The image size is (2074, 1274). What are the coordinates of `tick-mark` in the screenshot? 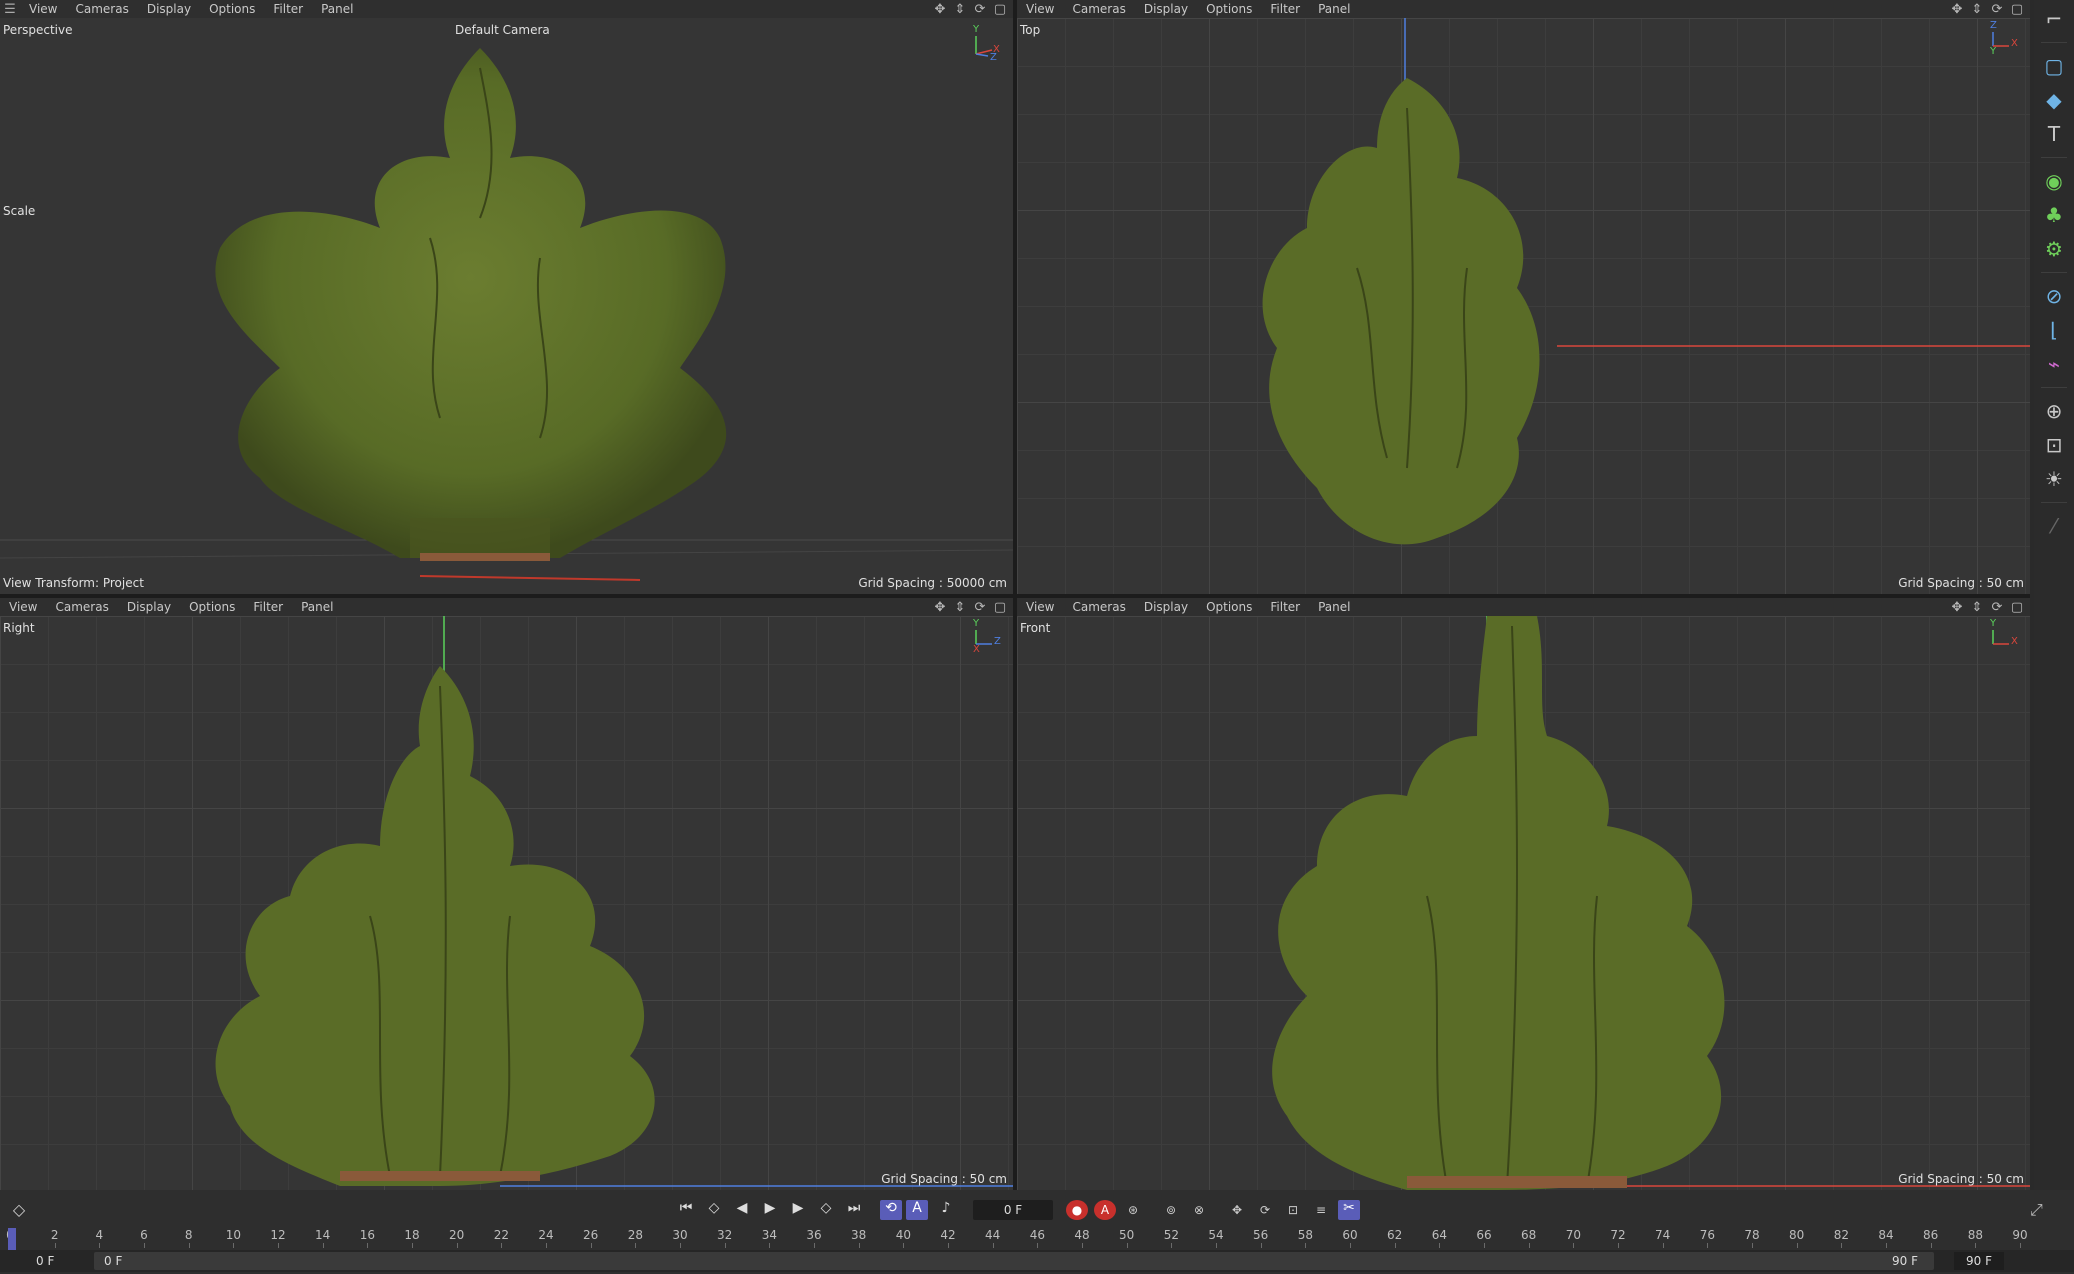 It's located at (144, 1245).